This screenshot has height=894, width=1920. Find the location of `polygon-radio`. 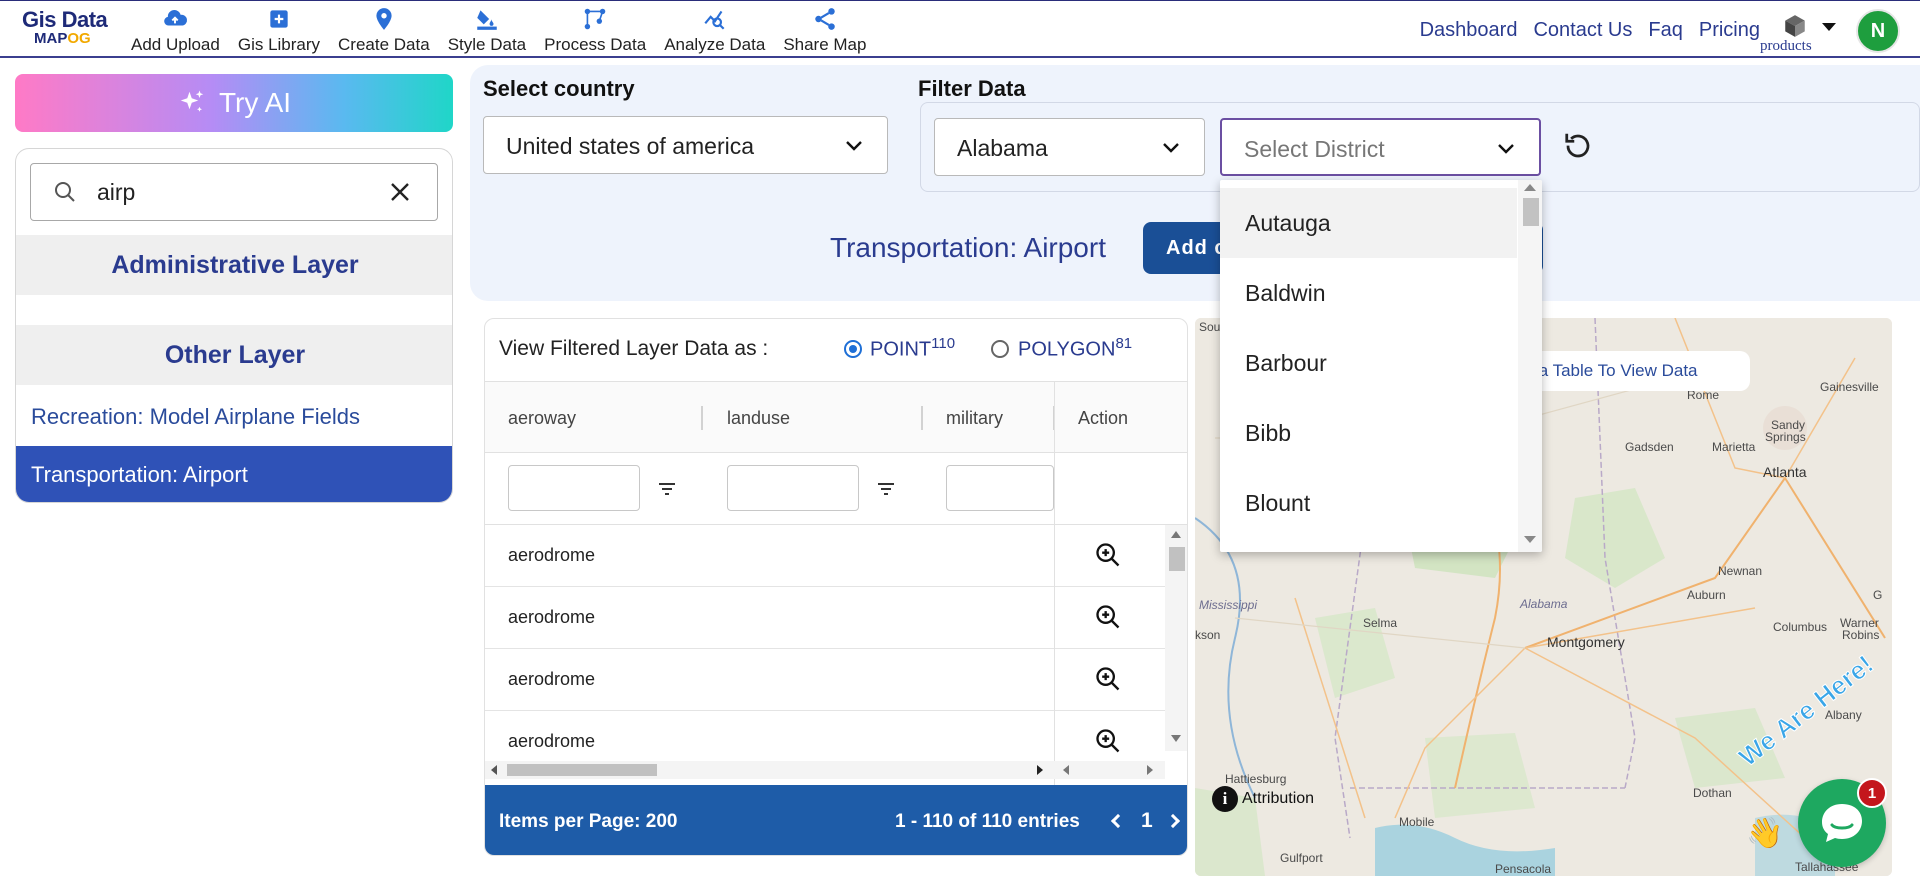

polygon-radio is located at coordinates (1000, 349).